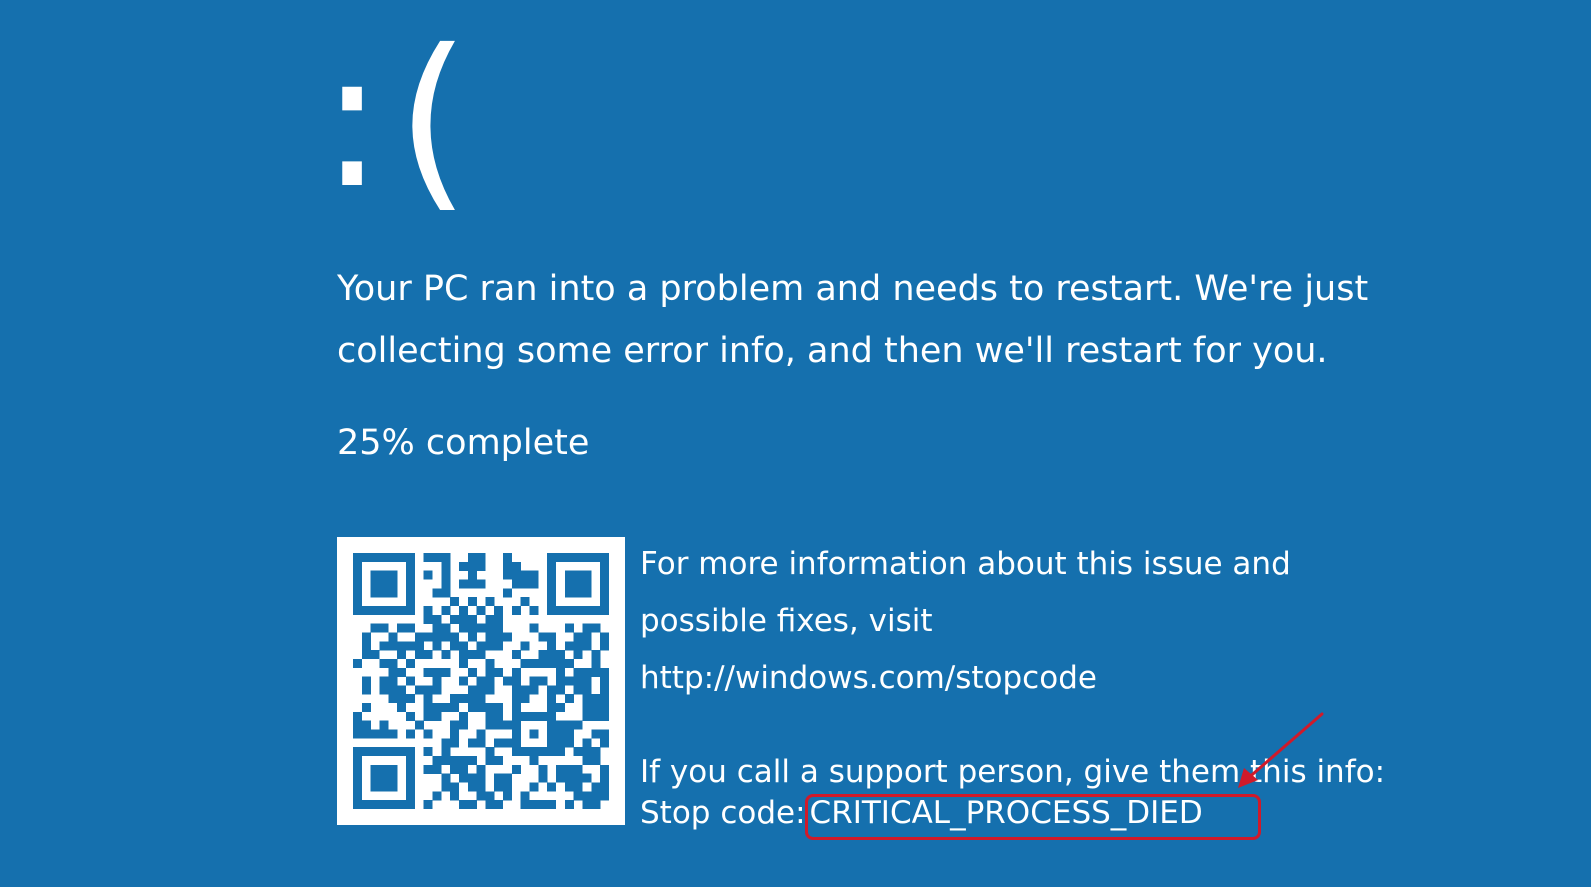  What do you see at coordinates (868, 678) in the screenshot?
I see `stopcode-link: http://windows.com/stopcode` at bounding box center [868, 678].